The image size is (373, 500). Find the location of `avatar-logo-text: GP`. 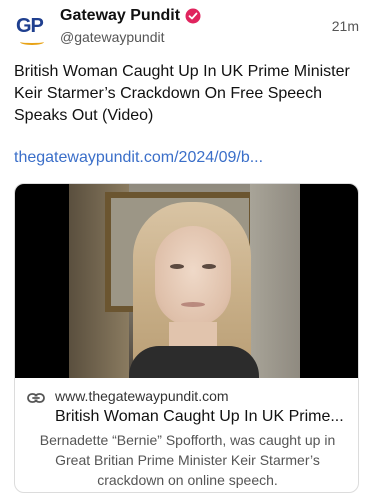

avatar-logo-text: GP is located at coordinates (30, 26).